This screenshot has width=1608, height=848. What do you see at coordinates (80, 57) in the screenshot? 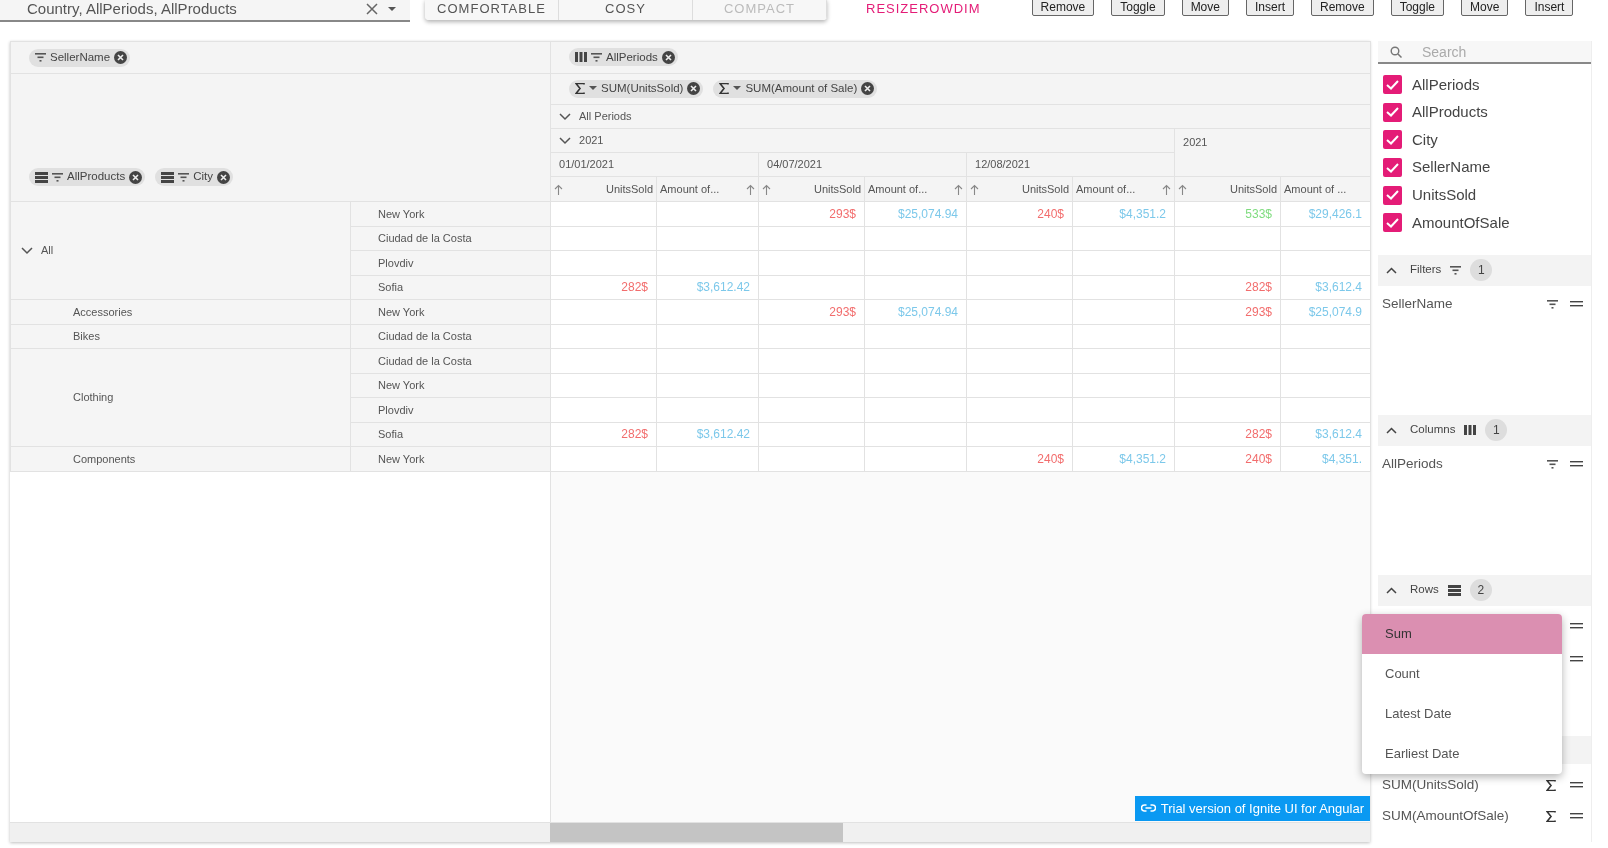
I see `dimension-chip: SellerName` at bounding box center [80, 57].